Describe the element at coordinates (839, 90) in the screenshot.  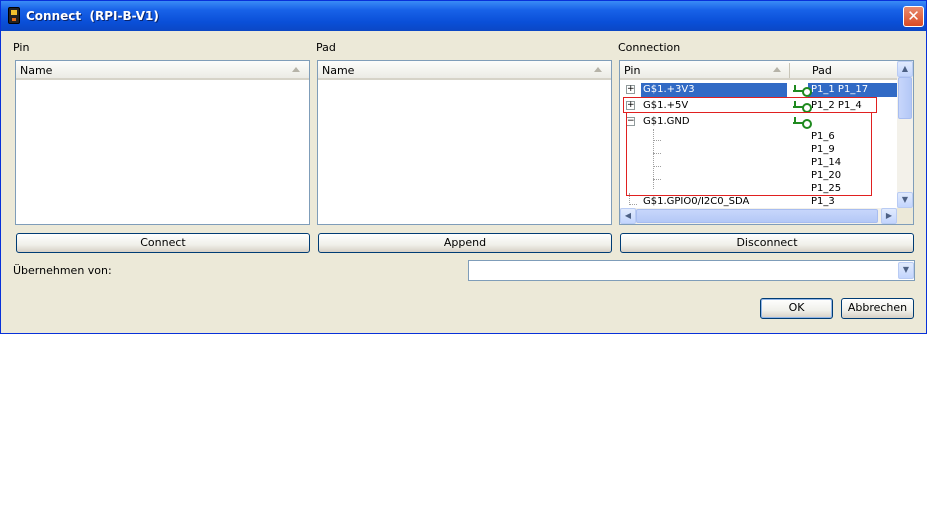
I see `tree-row-pad: P1_1 P1_17` at that location.